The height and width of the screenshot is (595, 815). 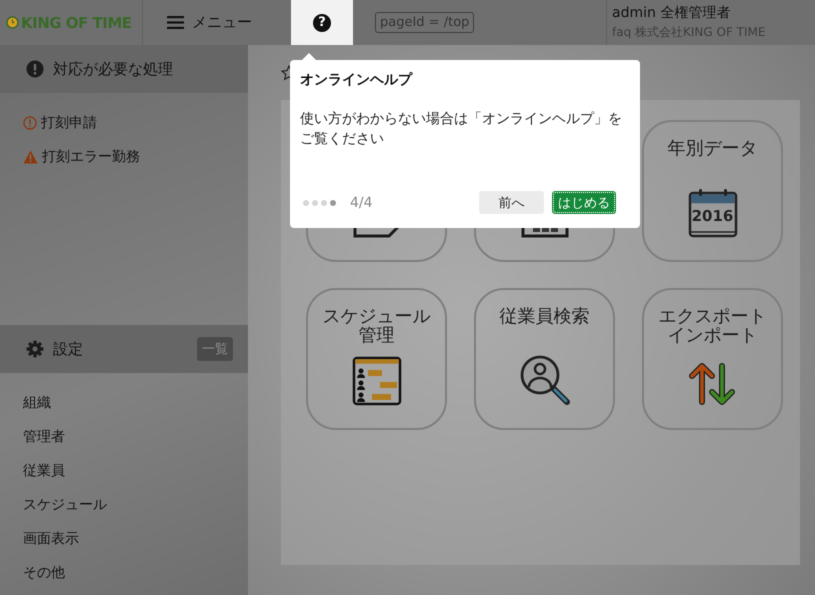 I want to click on user-name: admin 全権管理者, so click(x=672, y=13).